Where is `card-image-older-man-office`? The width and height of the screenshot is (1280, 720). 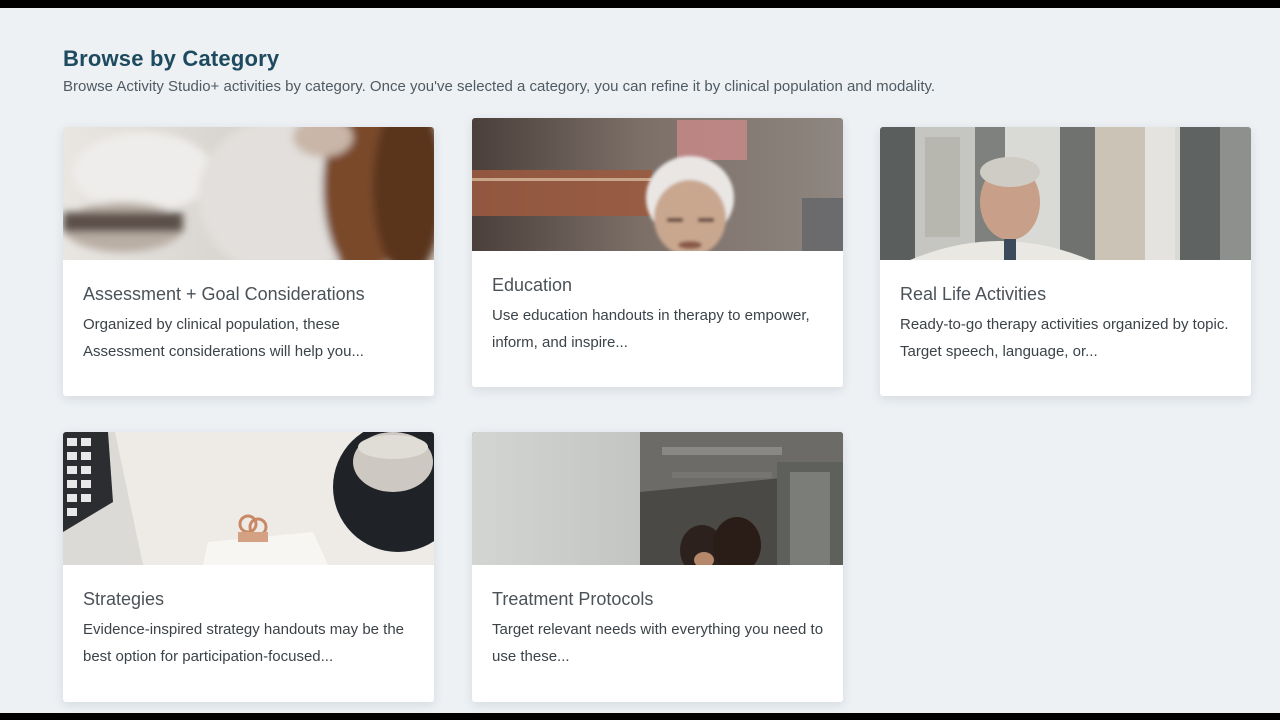 card-image-older-man-office is located at coordinates (1065, 193).